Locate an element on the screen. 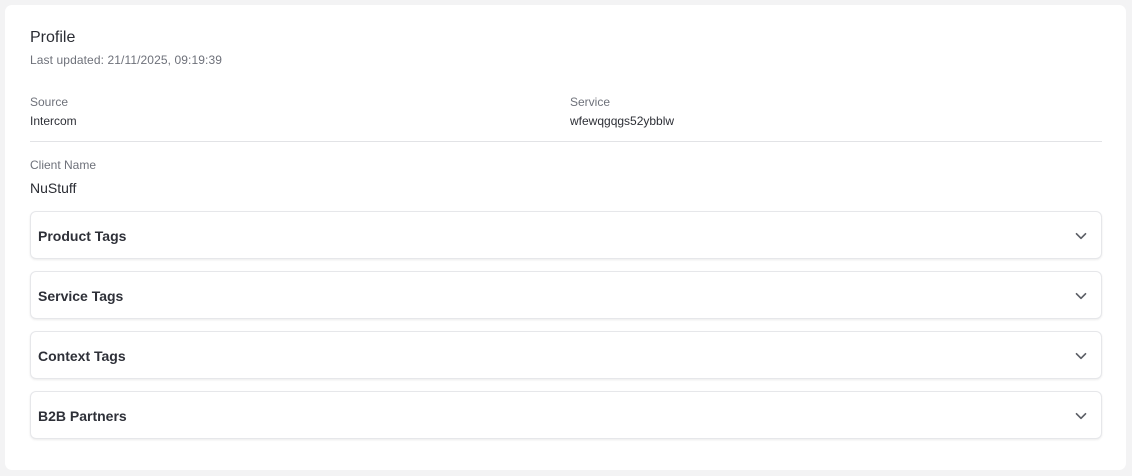 This screenshot has width=1132, height=476. service-label: Service is located at coordinates (590, 102).